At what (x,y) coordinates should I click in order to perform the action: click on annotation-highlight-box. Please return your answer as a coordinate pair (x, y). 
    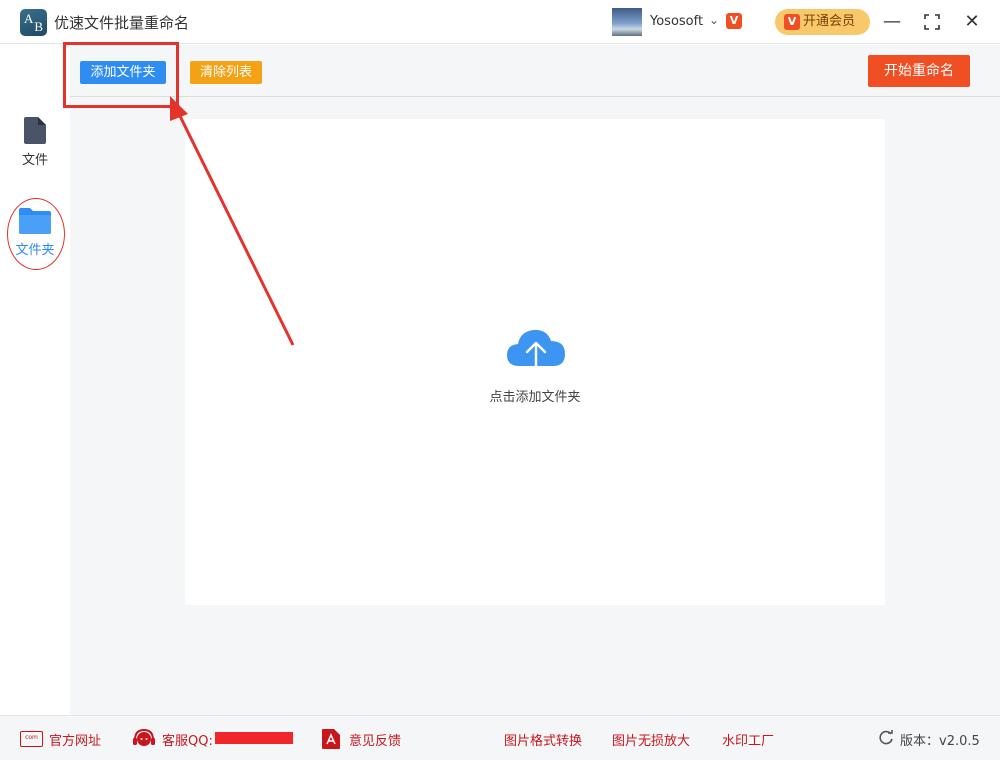
    Looking at the image, I should click on (121, 75).